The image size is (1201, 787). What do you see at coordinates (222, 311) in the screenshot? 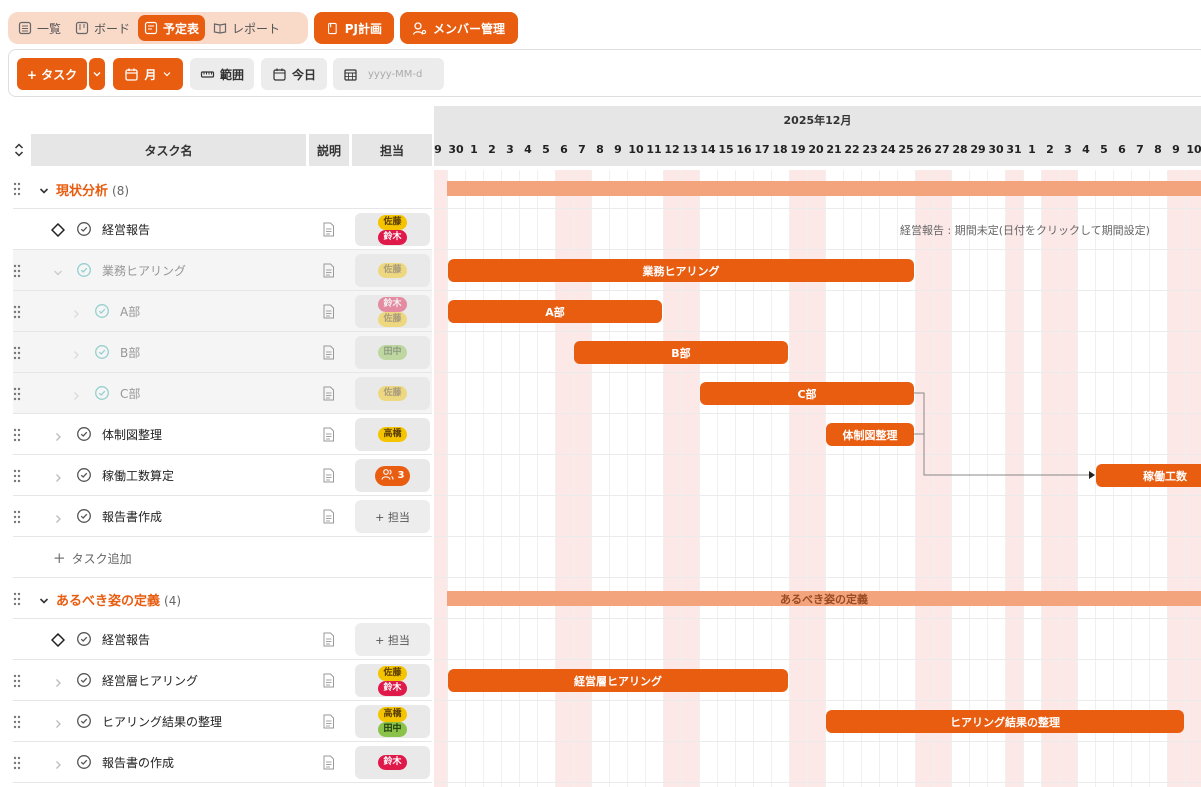
I see `task-row: A部 鈴木 佐藤` at bounding box center [222, 311].